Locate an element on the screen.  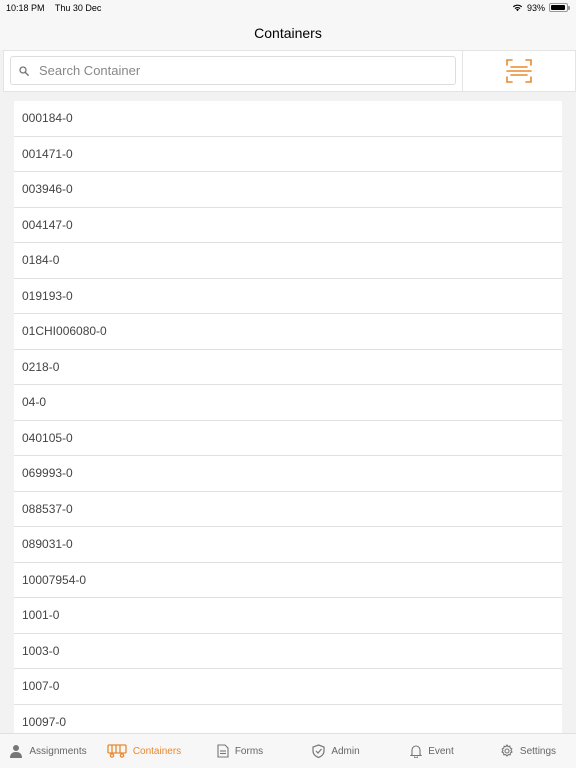
person-icon is located at coordinates (16, 751).